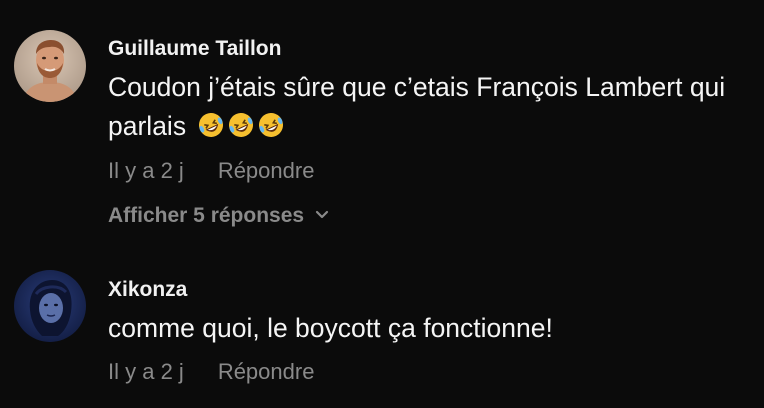 This screenshot has width=764, height=408. I want to click on show-replies-button: Afficher 5 réponses, so click(219, 216).